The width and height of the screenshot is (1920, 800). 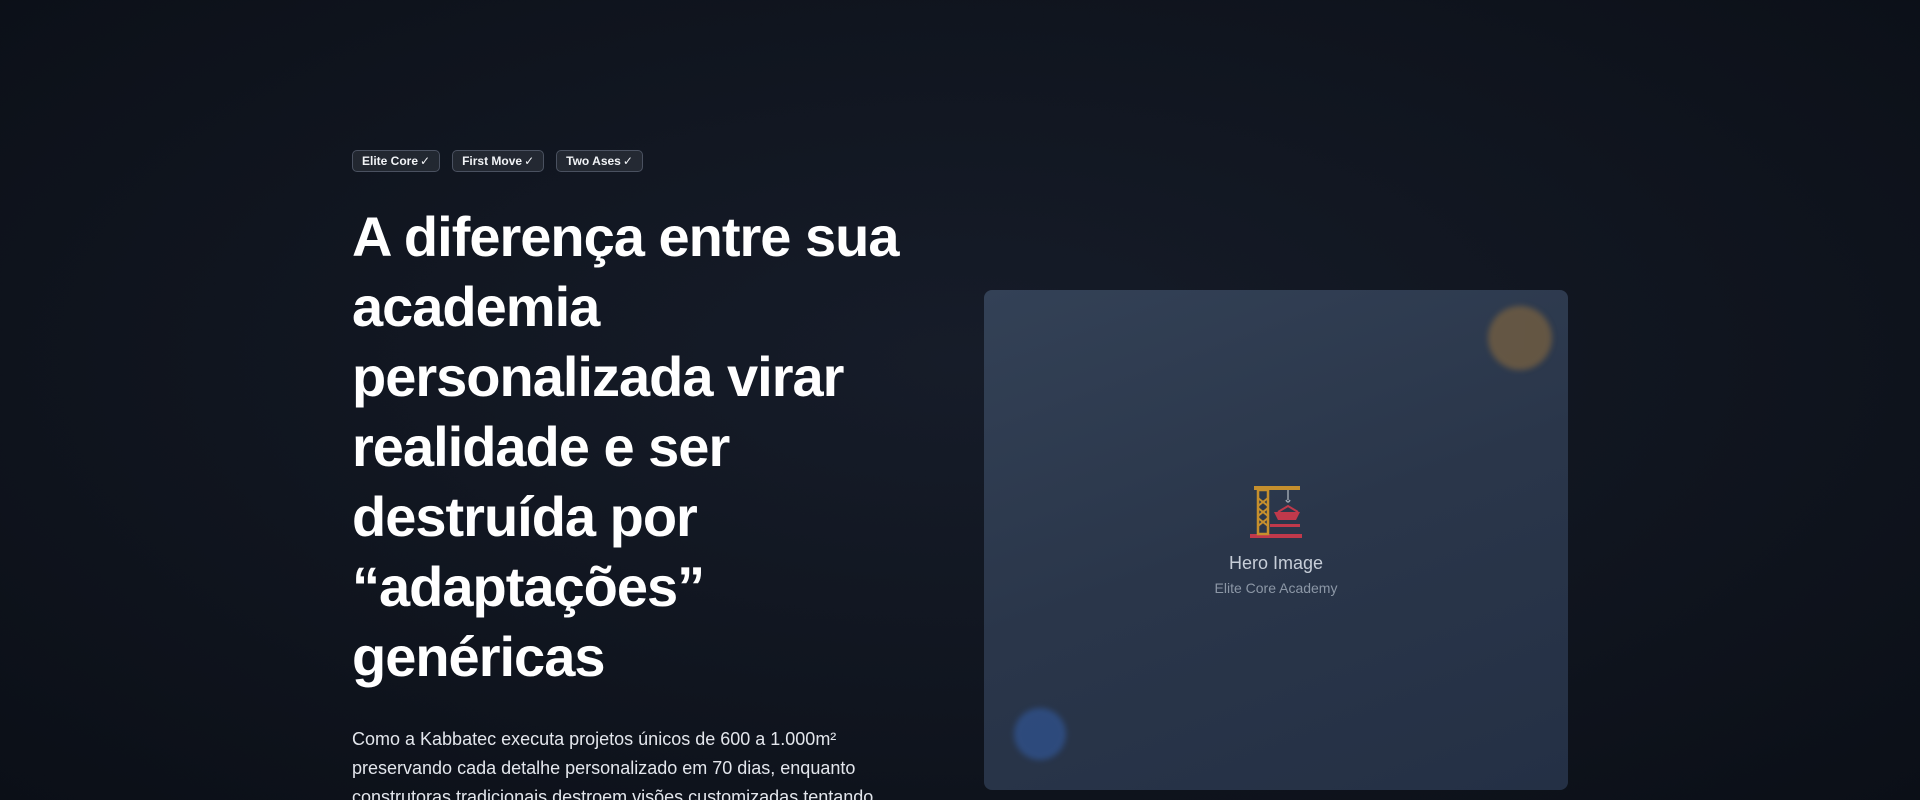 I want to click on badge-elite-core: Elite Core ✓, so click(x=396, y=161).